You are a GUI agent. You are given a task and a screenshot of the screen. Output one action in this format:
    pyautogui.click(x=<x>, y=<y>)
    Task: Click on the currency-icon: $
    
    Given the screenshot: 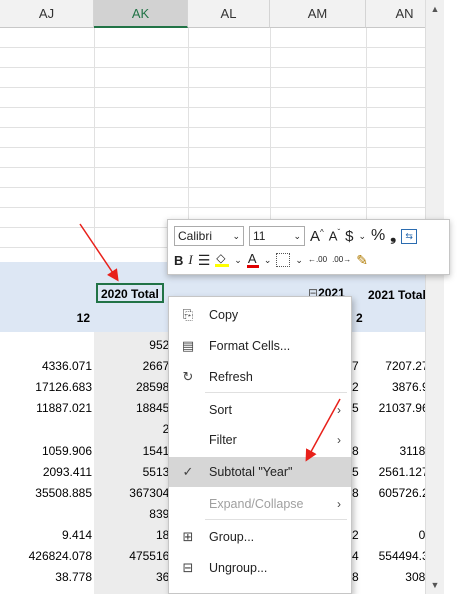 What is the action you would take?
    pyautogui.click(x=349, y=236)
    